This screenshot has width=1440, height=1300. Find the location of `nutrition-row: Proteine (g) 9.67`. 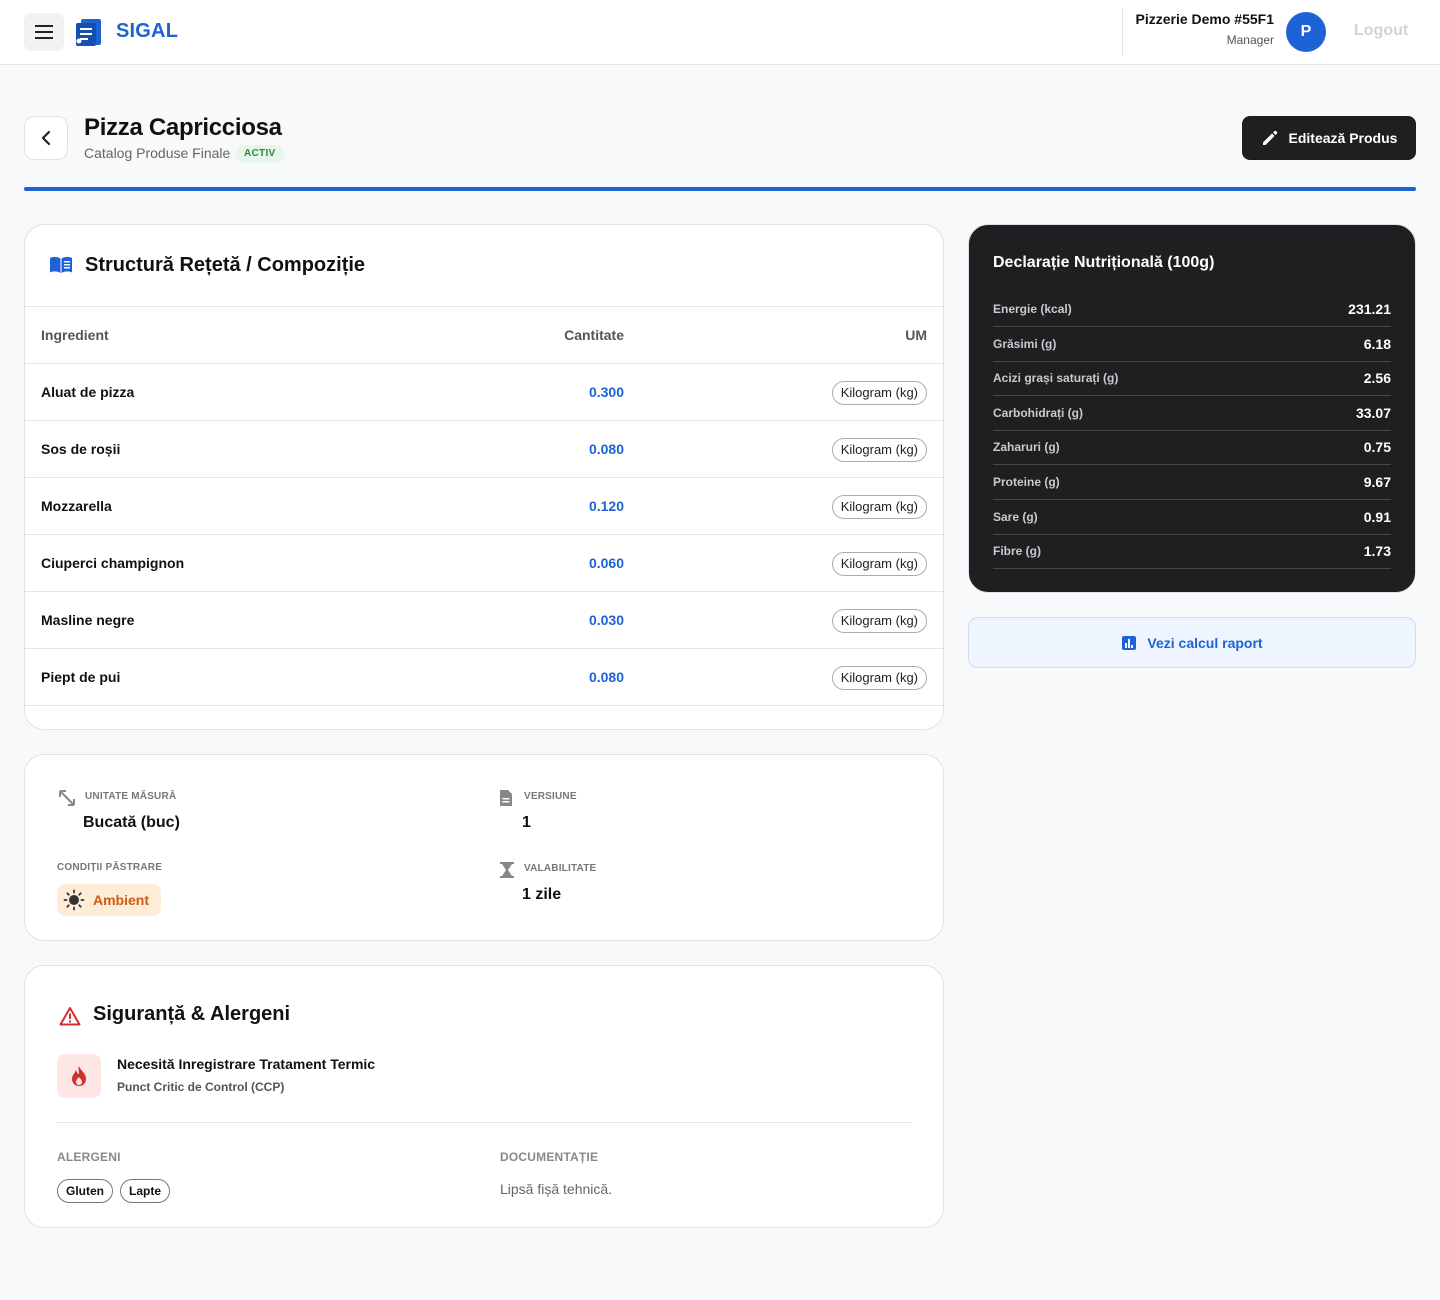

nutrition-row: Proteine (g) 9.67 is located at coordinates (1192, 482).